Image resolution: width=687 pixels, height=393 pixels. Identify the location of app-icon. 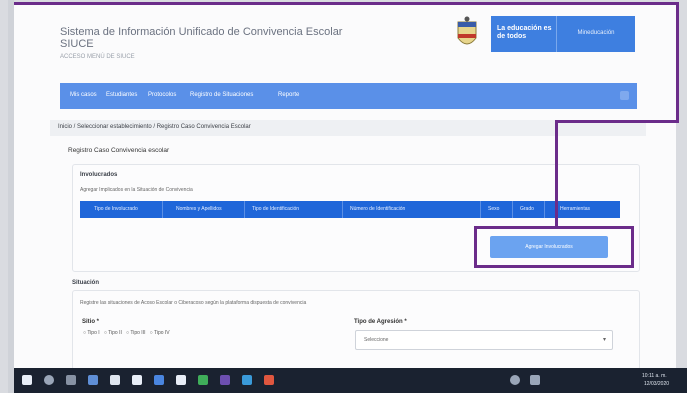
(247, 380).